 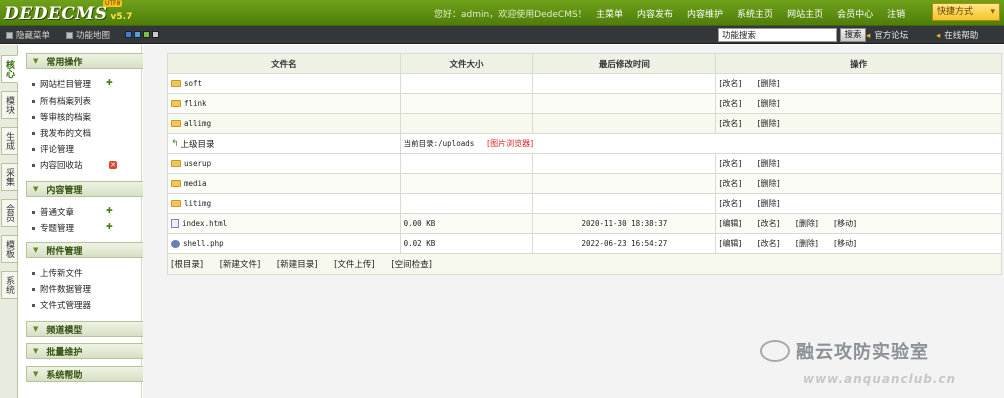 I want to click on file-link: flink, so click(x=195, y=103).